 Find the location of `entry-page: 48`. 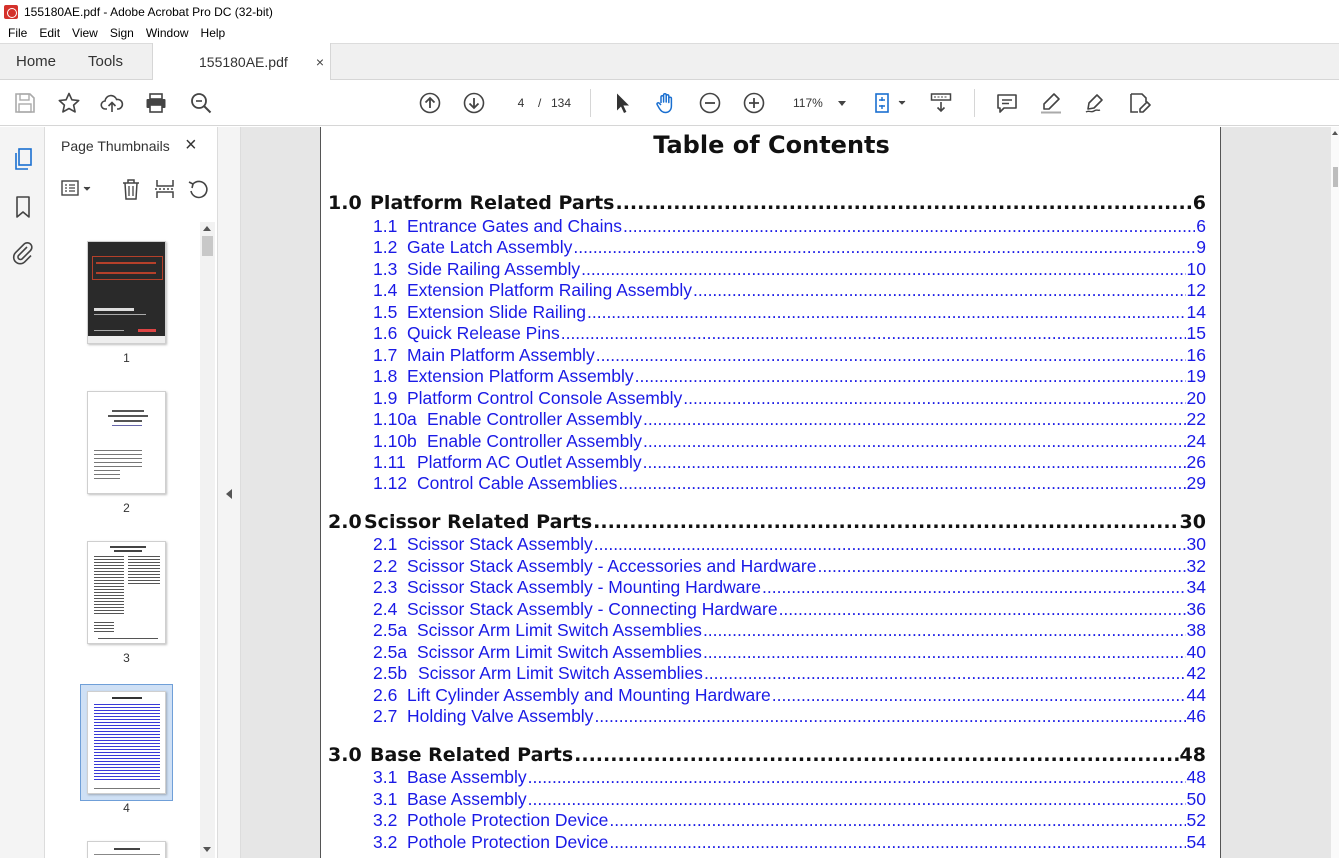

entry-page: 48 is located at coordinates (1196, 777).